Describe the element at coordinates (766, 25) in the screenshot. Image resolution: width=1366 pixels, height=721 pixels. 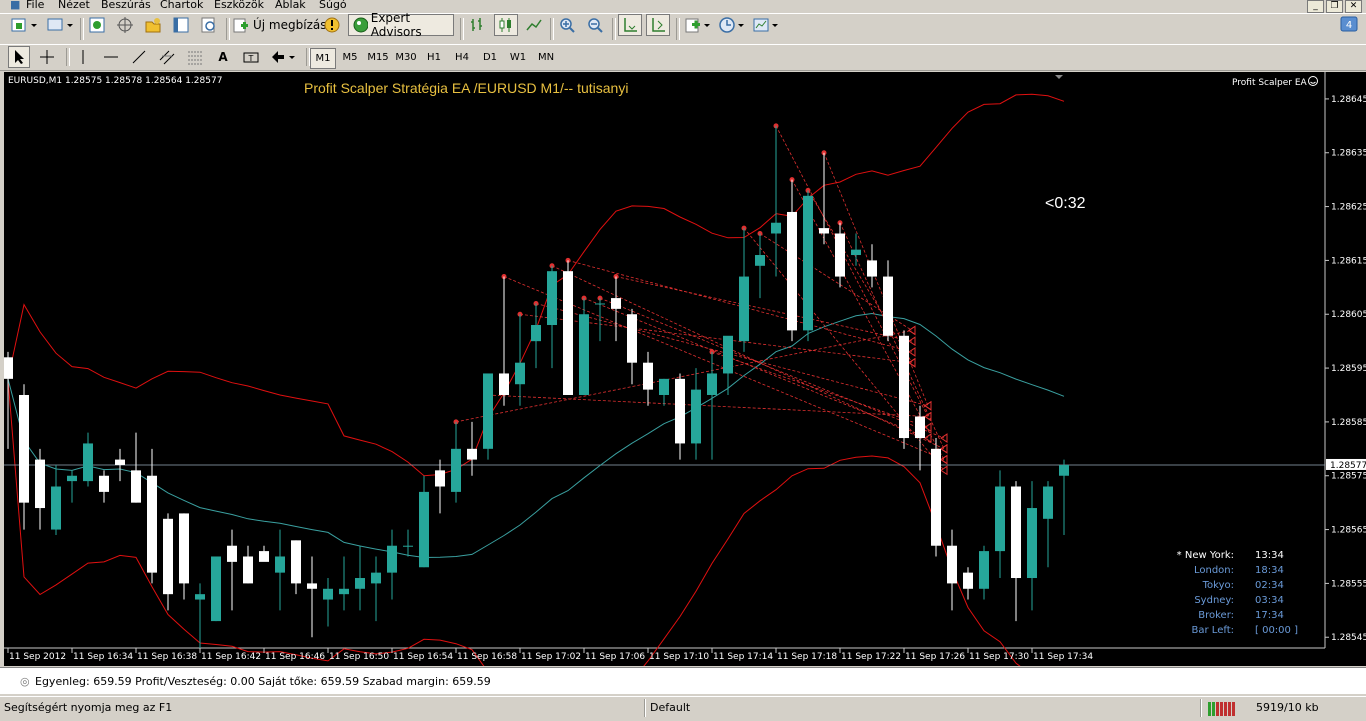
I see `templates-button` at that location.